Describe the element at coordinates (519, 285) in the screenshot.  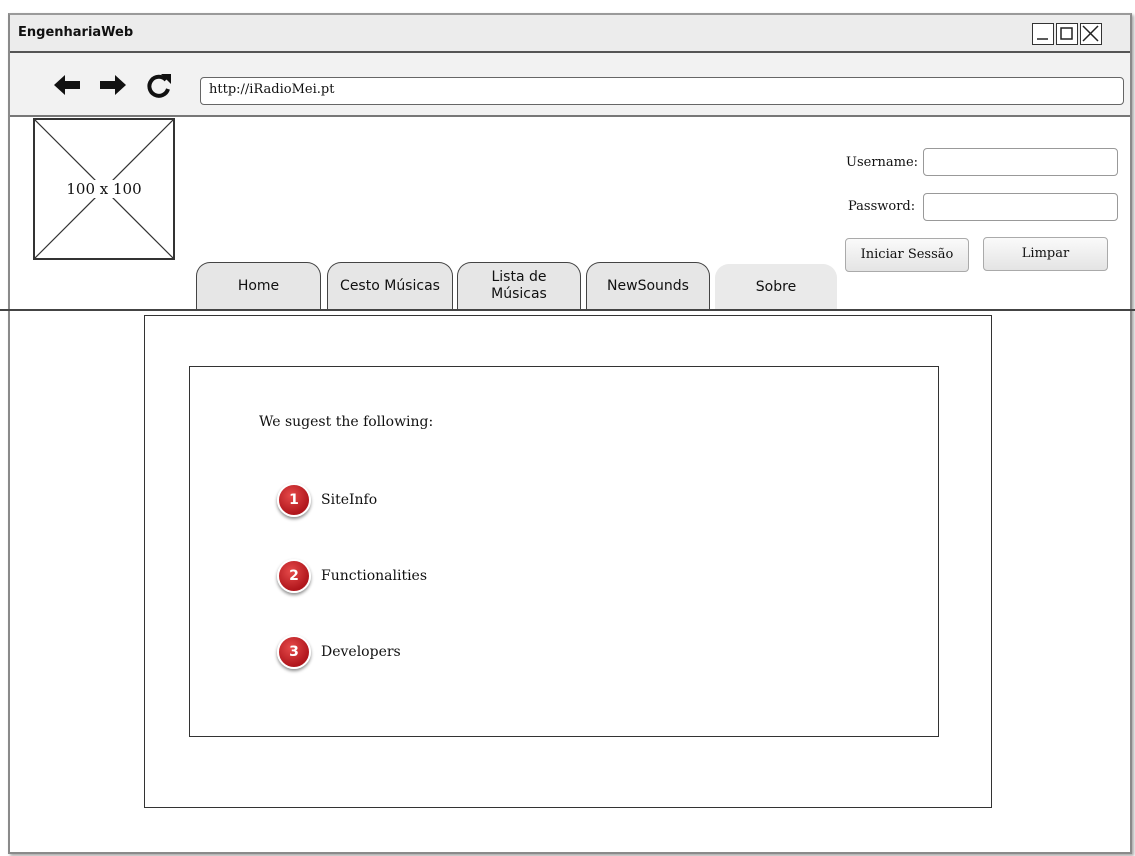
I see `tab-lista-de-musicas: Lista de Músicas` at that location.